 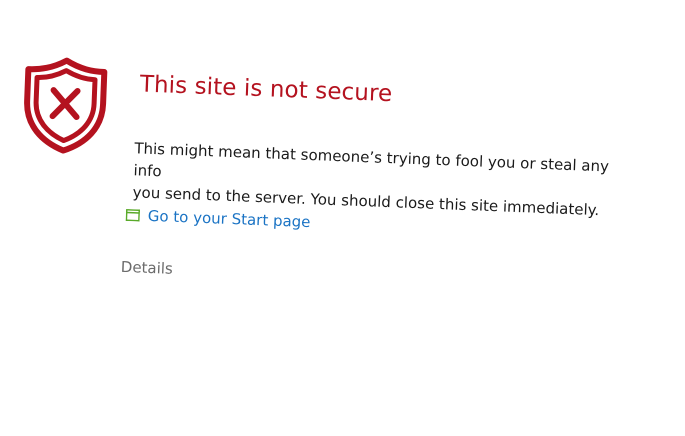 What do you see at coordinates (65, 104) in the screenshot?
I see `shield-error-icon` at bounding box center [65, 104].